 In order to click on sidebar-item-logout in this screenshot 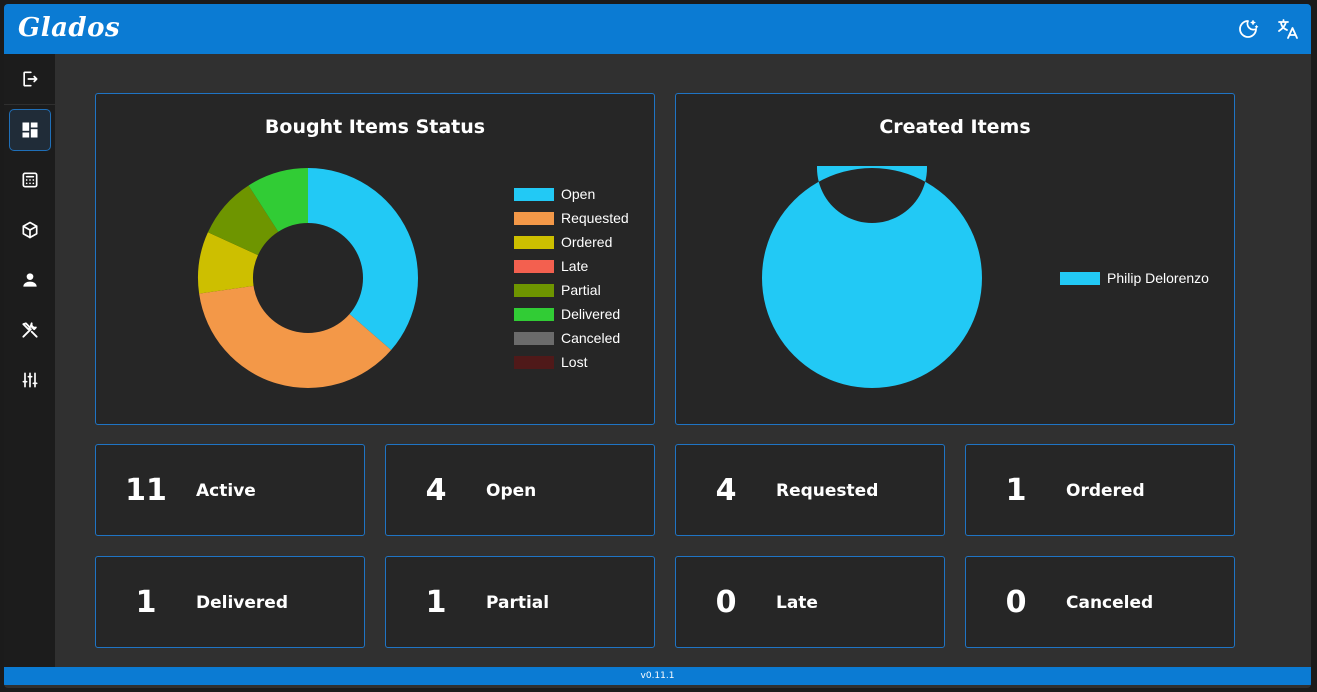, I will do `click(30, 79)`.